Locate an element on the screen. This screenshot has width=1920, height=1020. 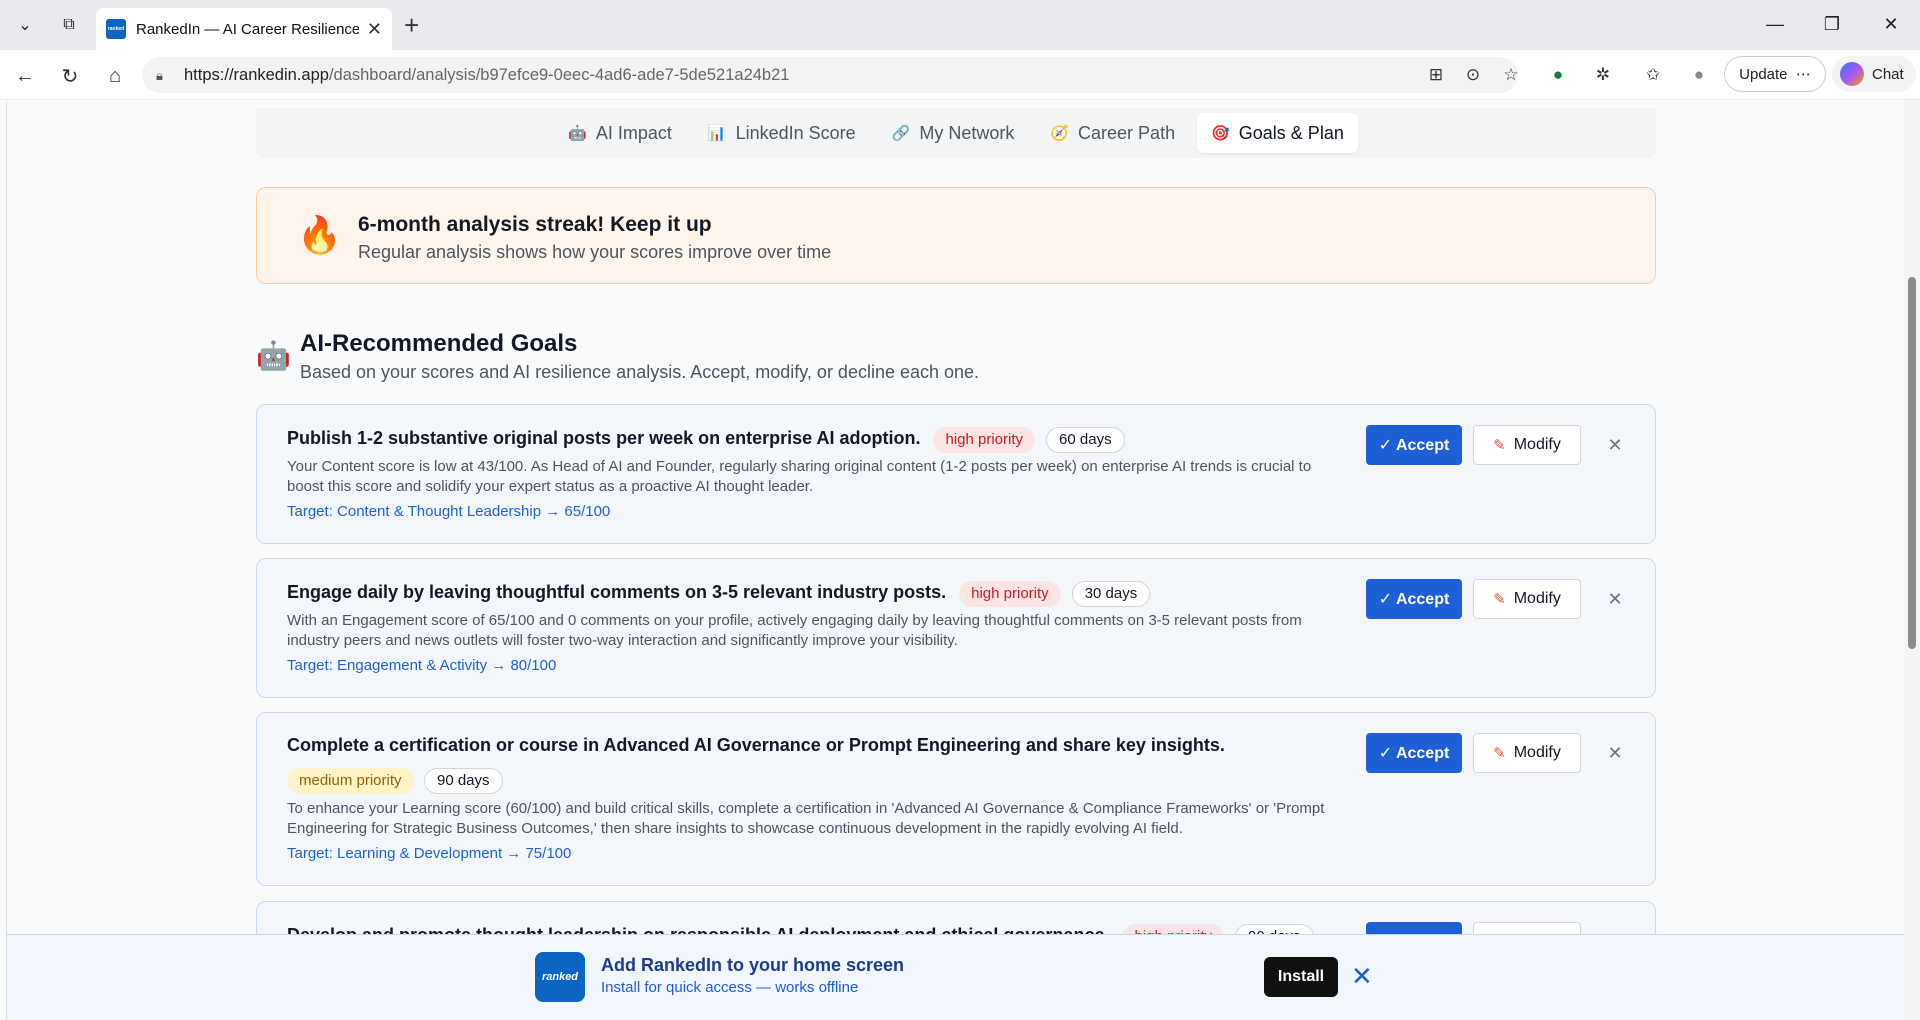
goal-badges: medium priority 90 days is located at coordinates (395, 781).